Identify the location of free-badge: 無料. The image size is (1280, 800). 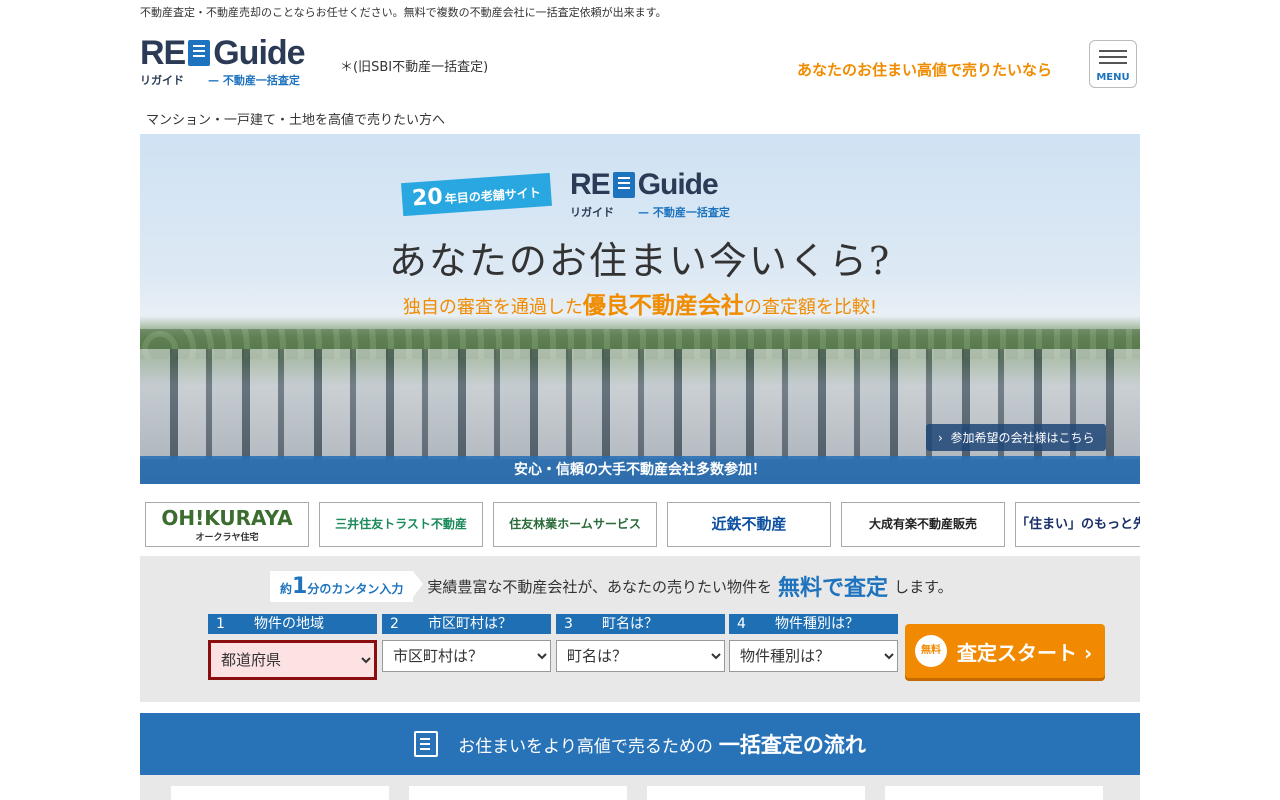
(931, 651).